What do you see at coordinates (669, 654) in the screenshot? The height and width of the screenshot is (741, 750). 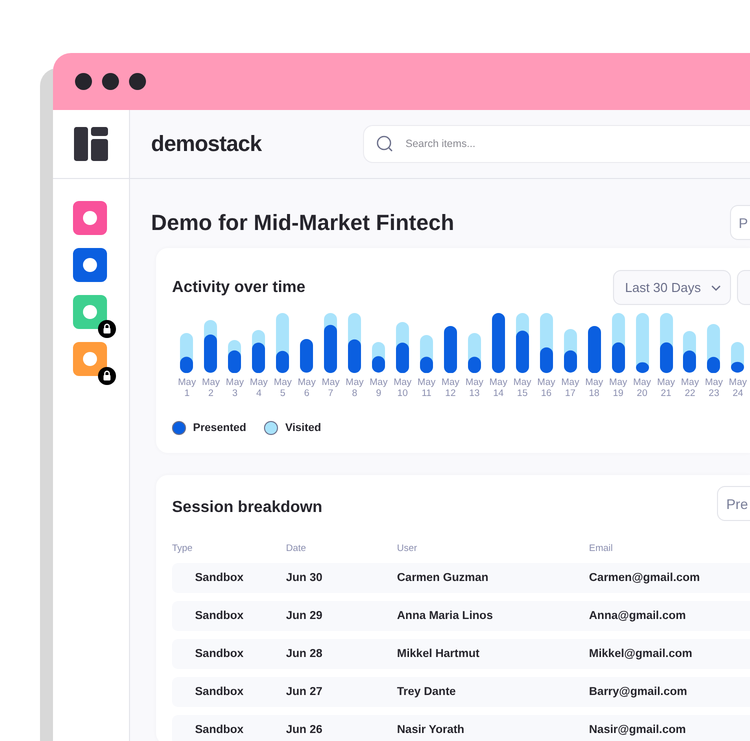 I see `table-cell: Mikkel@gmail.com` at bounding box center [669, 654].